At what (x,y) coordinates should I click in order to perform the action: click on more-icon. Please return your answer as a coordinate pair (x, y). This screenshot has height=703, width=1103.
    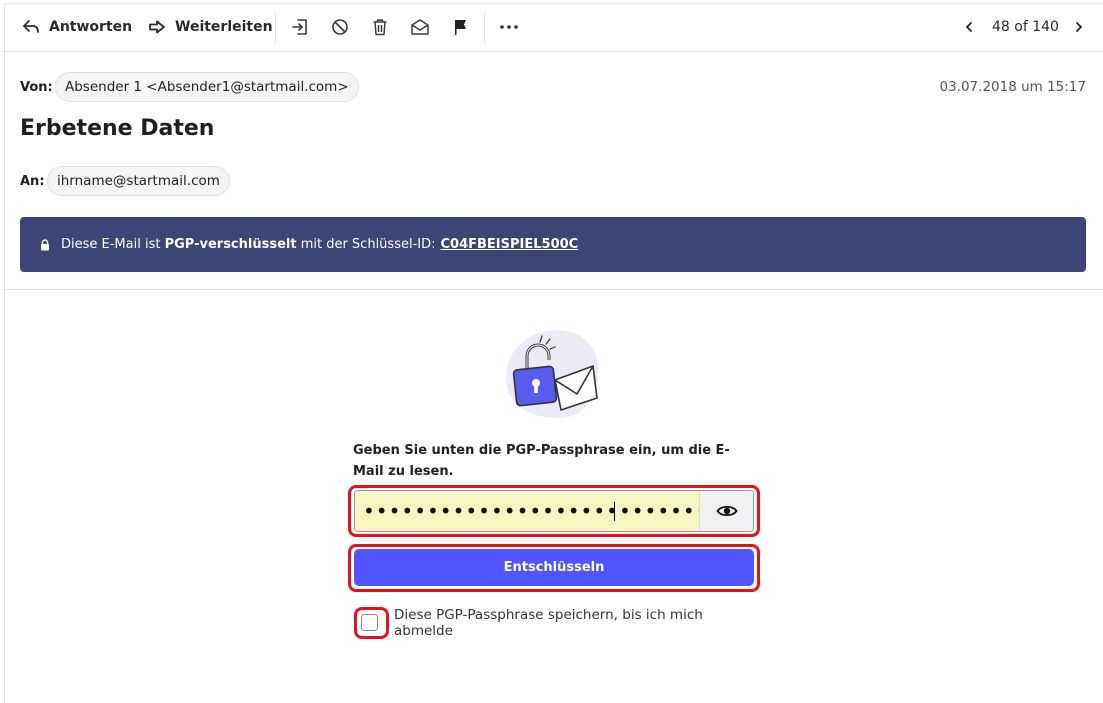
    Looking at the image, I should click on (509, 27).